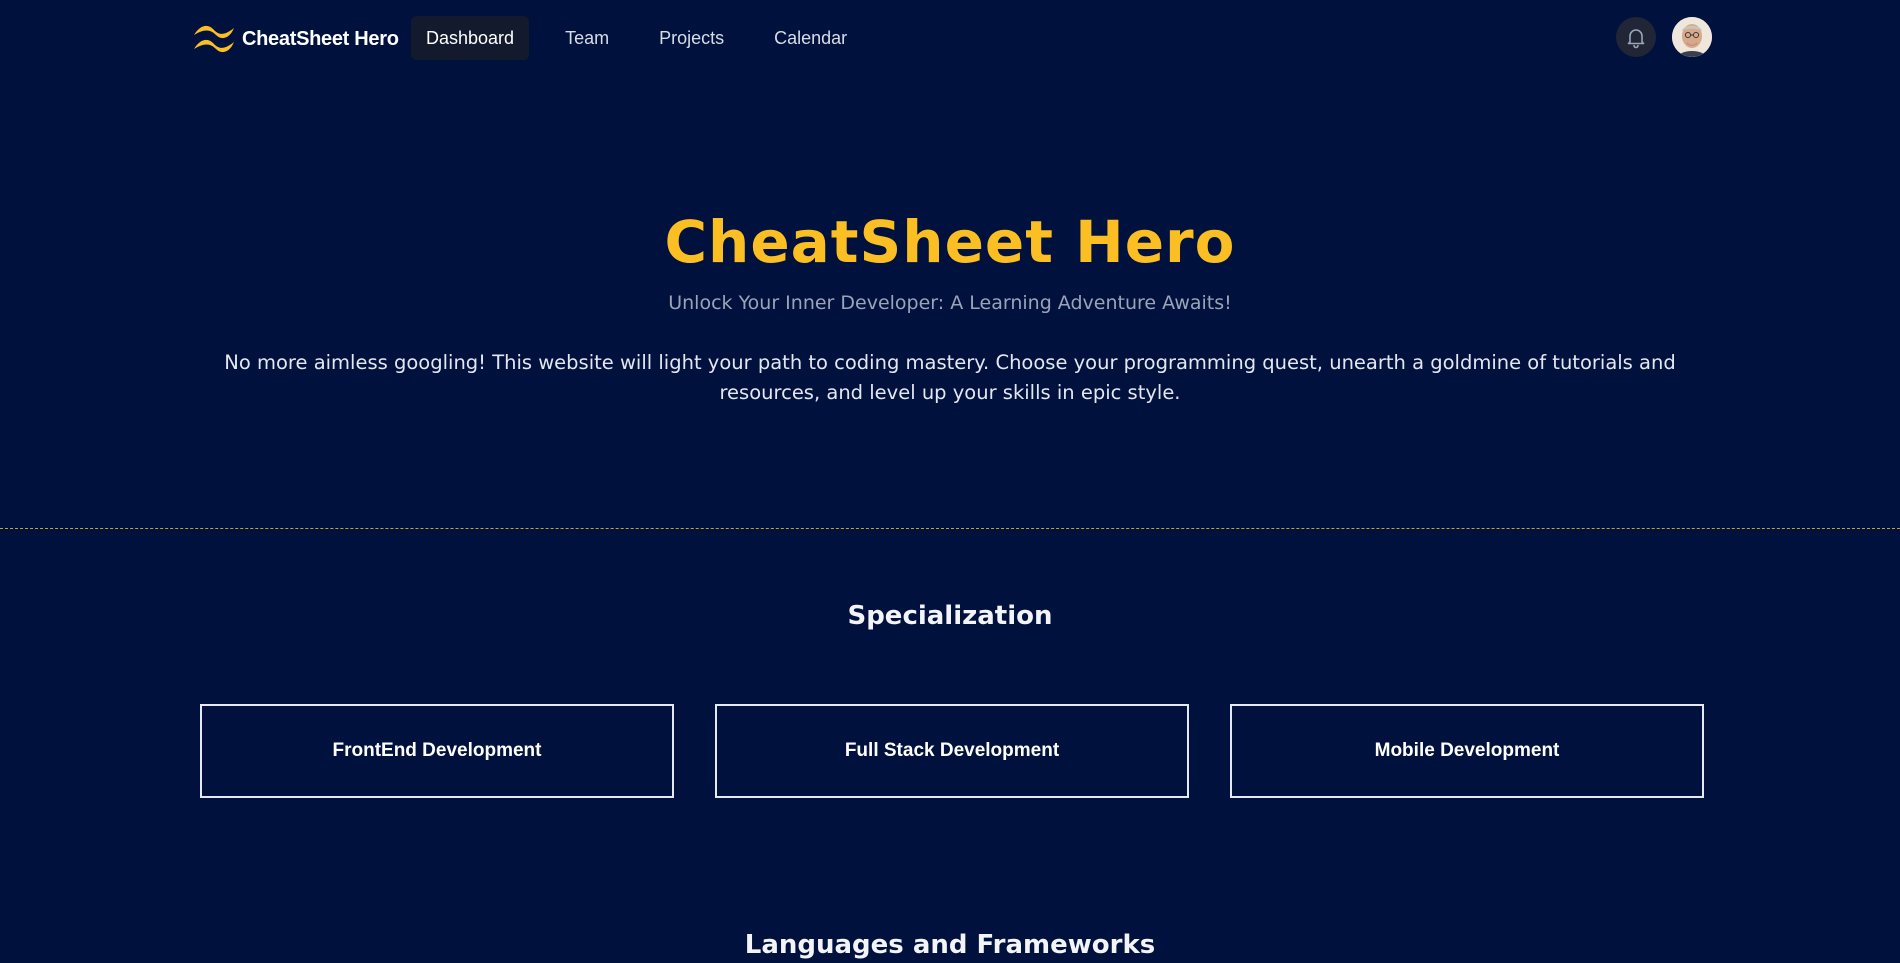 Image resolution: width=1900 pixels, height=963 pixels. Describe the element at coordinates (470, 38) in the screenshot. I see `nav-link-dashboard: Dashboard` at that location.